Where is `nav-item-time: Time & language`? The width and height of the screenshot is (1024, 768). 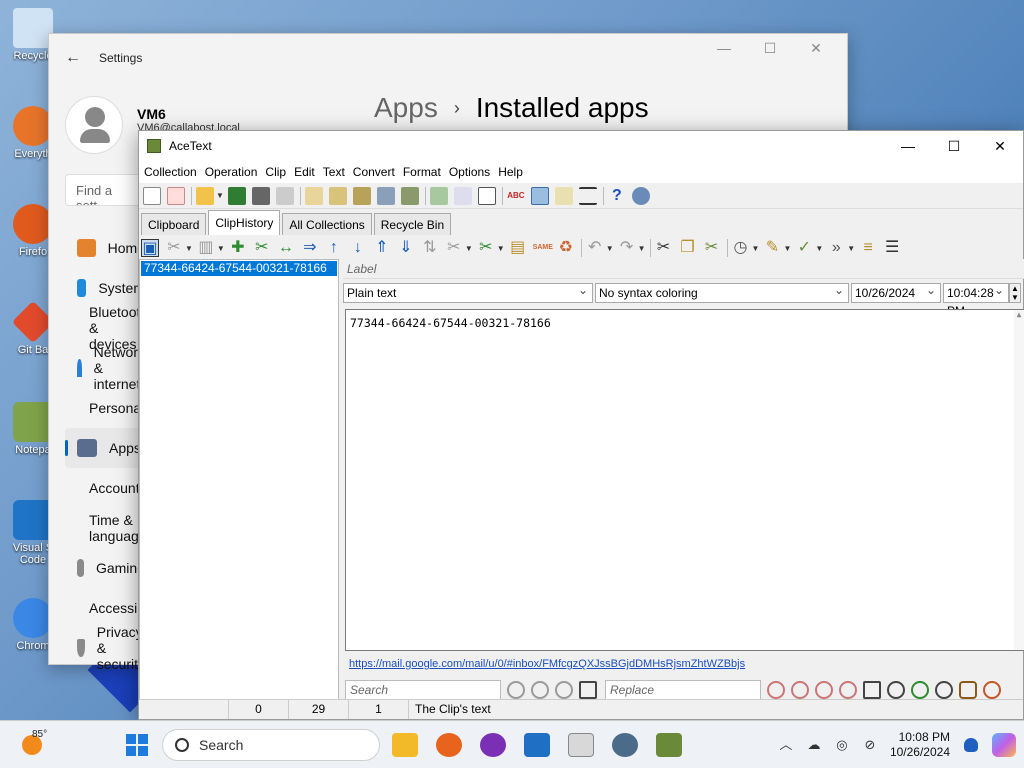
nav-item-time: Time & language is located at coordinates (106, 528).